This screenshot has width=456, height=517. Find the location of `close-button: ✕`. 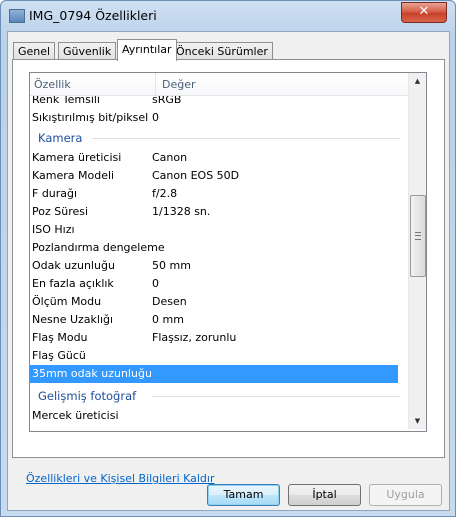

close-button: ✕ is located at coordinates (424, 12).